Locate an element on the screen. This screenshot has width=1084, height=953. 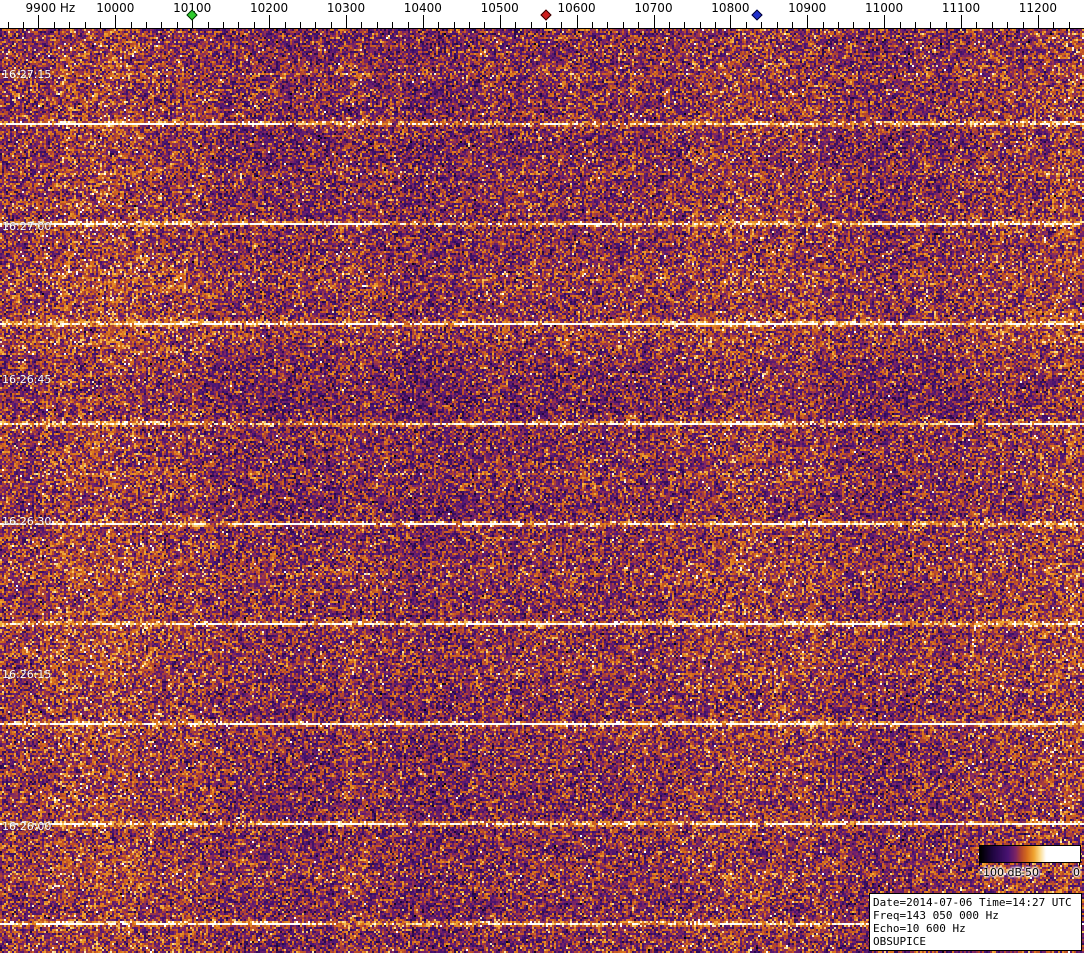
time-label: 16:26:15 is located at coordinates (27, 674).